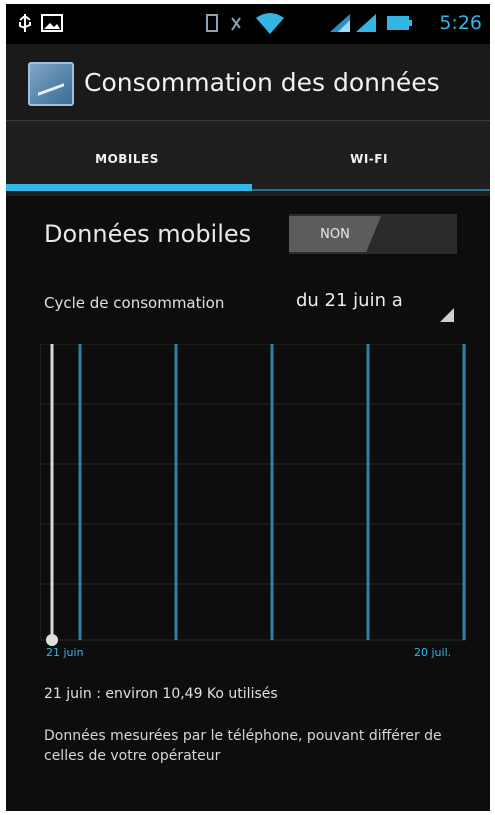 The width and height of the screenshot is (495, 815). What do you see at coordinates (349, 300) in the screenshot?
I see `usage-cycle-value: du 21 juin a` at bounding box center [349, 300].